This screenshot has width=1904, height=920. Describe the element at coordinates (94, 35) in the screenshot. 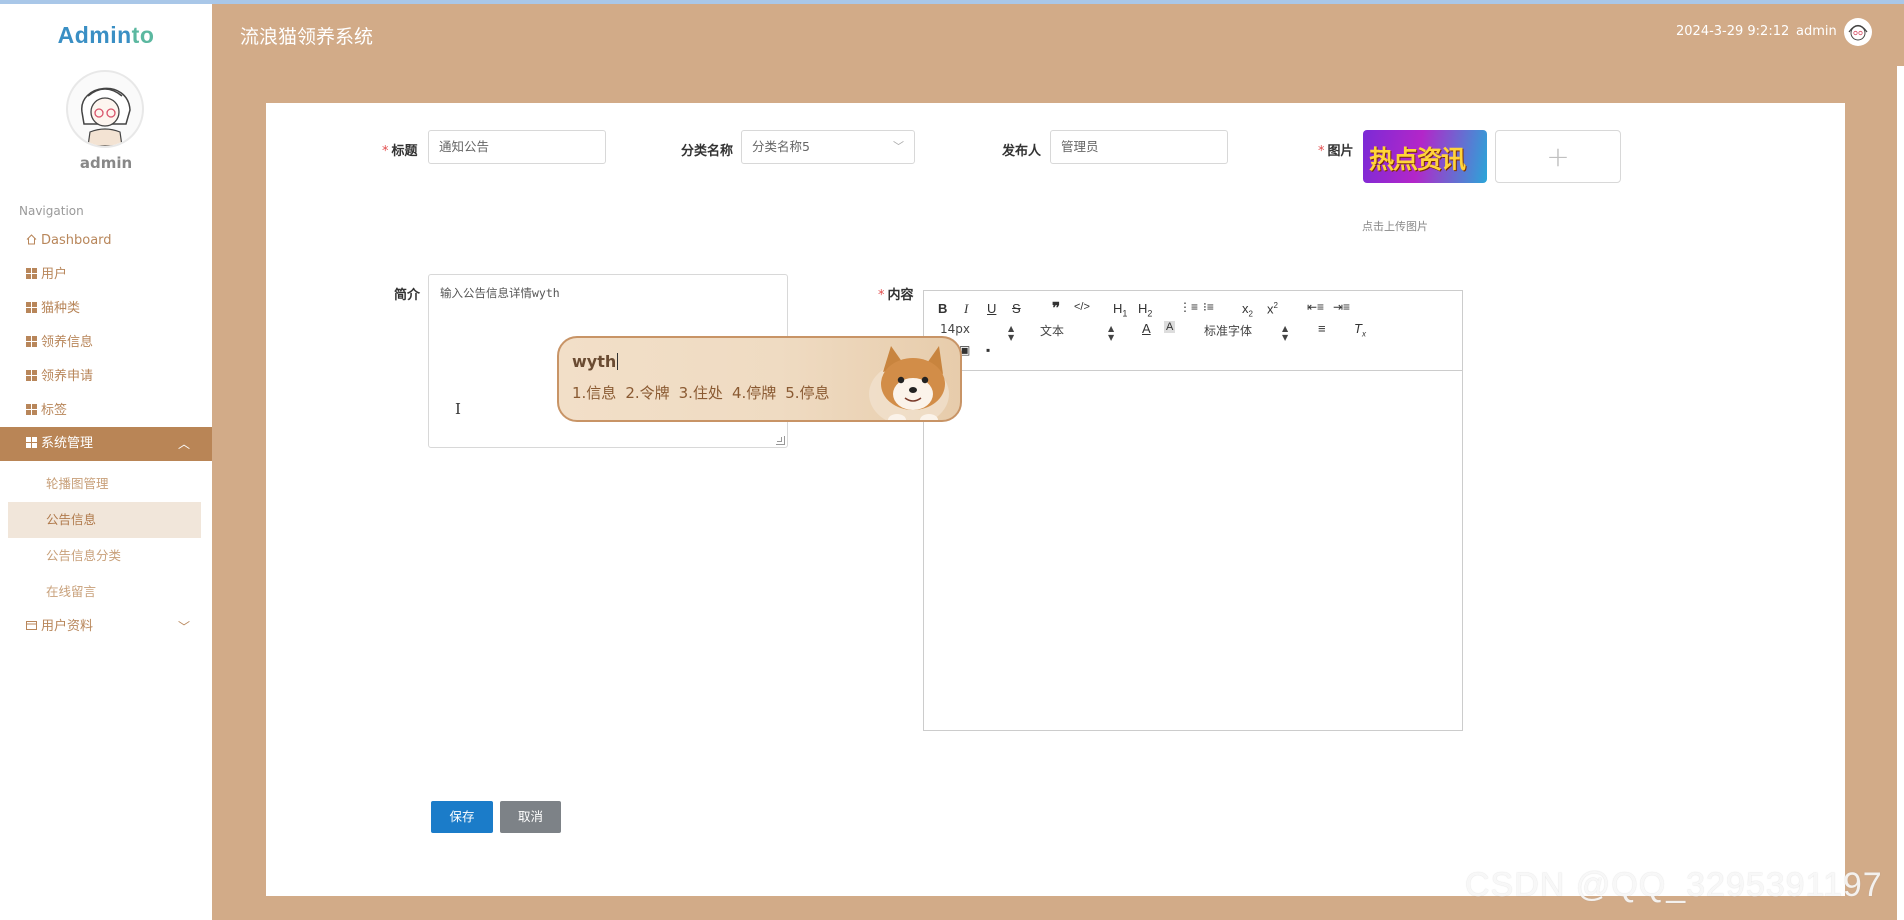

I see `brand-name-a: Admin` at that location.